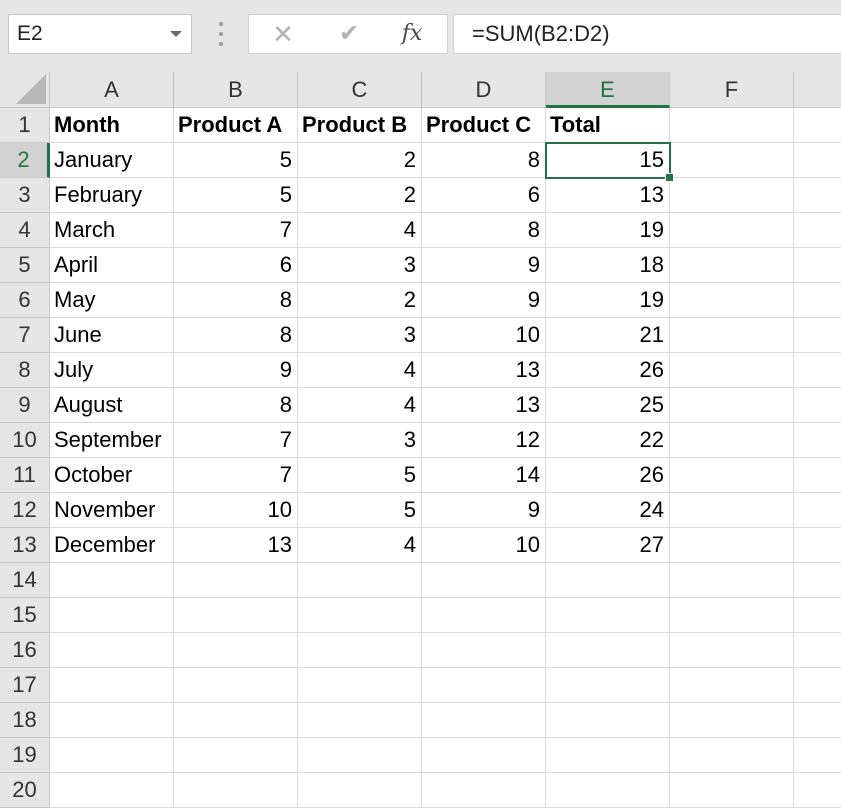 The height and width of the screenshot is (808, 841). Describe the element at coordinates (608, 230) in the screenshot. I see `value-cell: 19` at that location.